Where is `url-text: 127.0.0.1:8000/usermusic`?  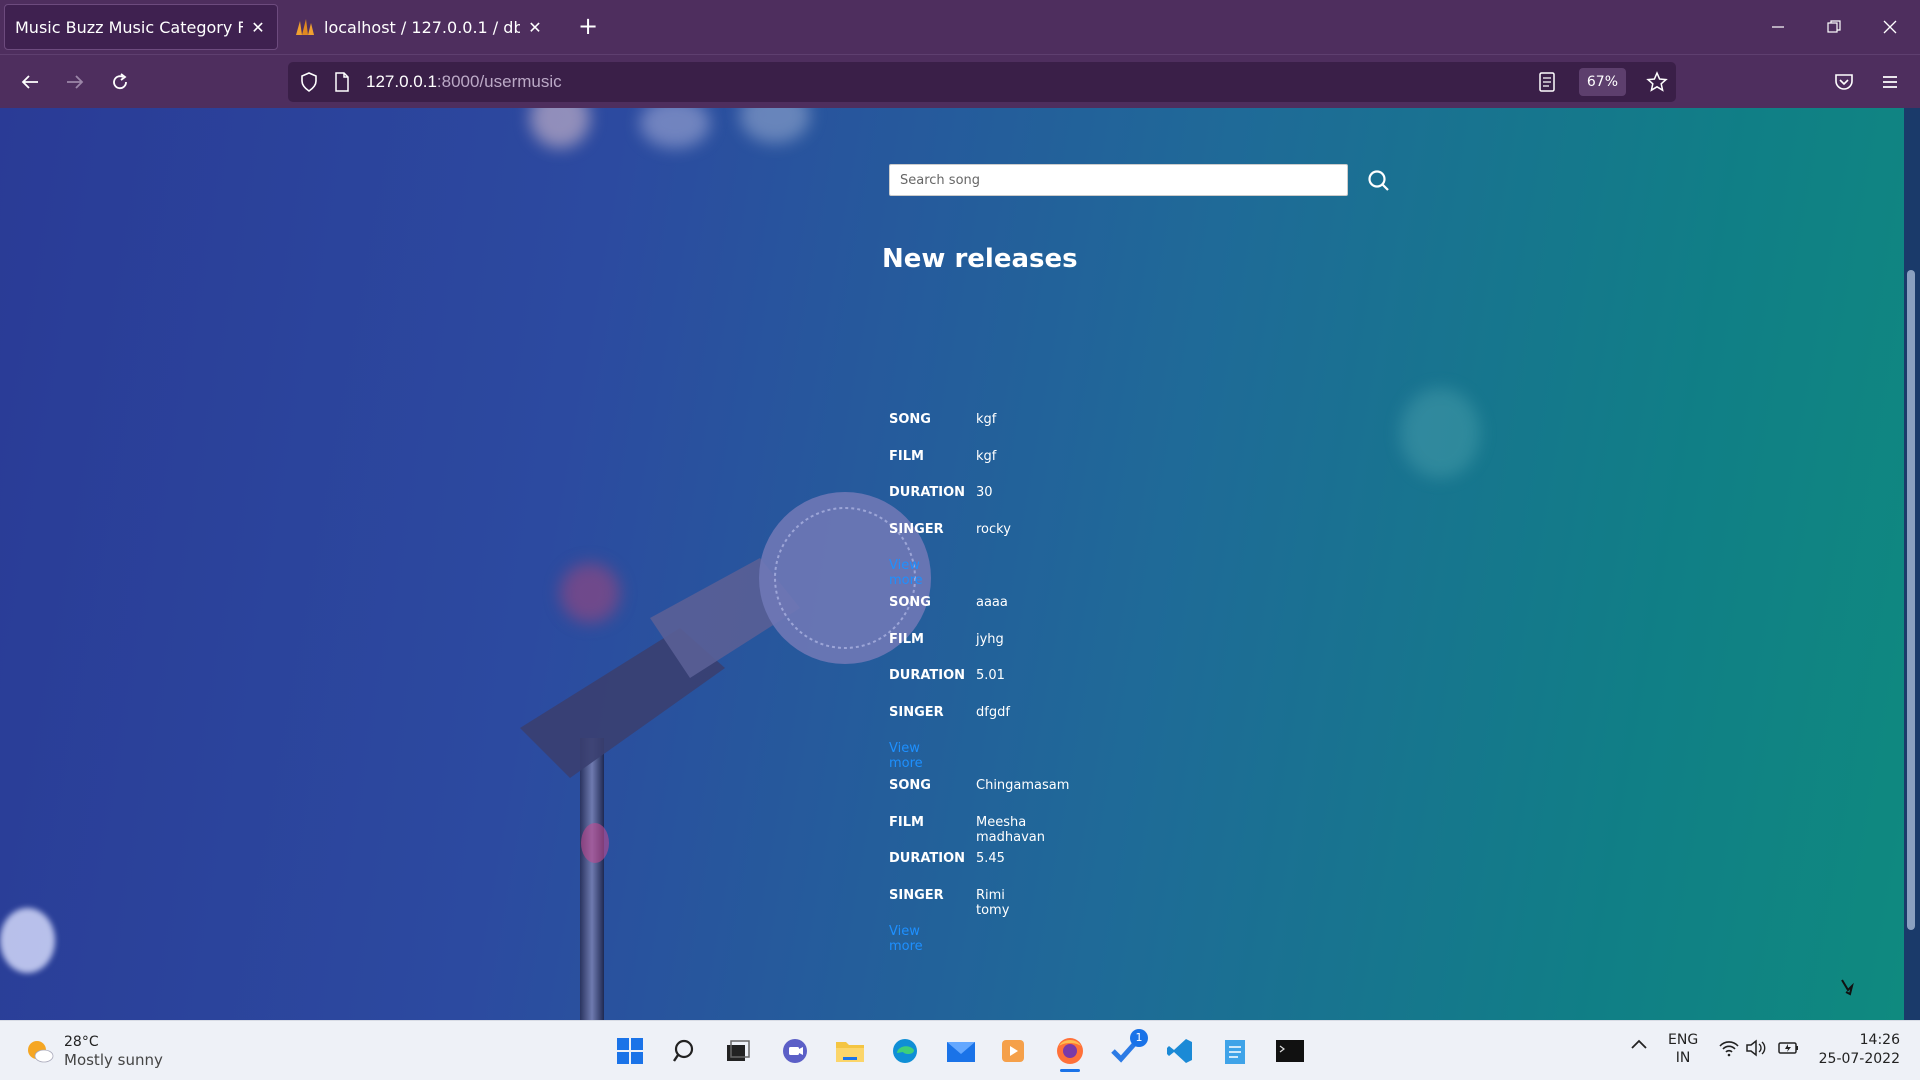 url-text: 127.0.0.1:8000/usermusic is located at coordinates (464, 82).